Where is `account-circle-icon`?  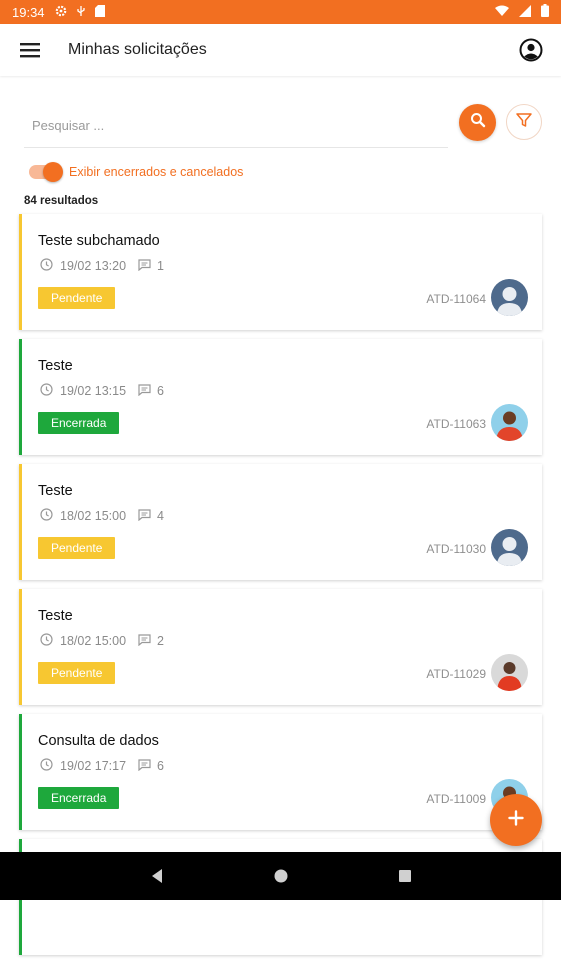 account-circle-icon is located at coordinates (531, 50).